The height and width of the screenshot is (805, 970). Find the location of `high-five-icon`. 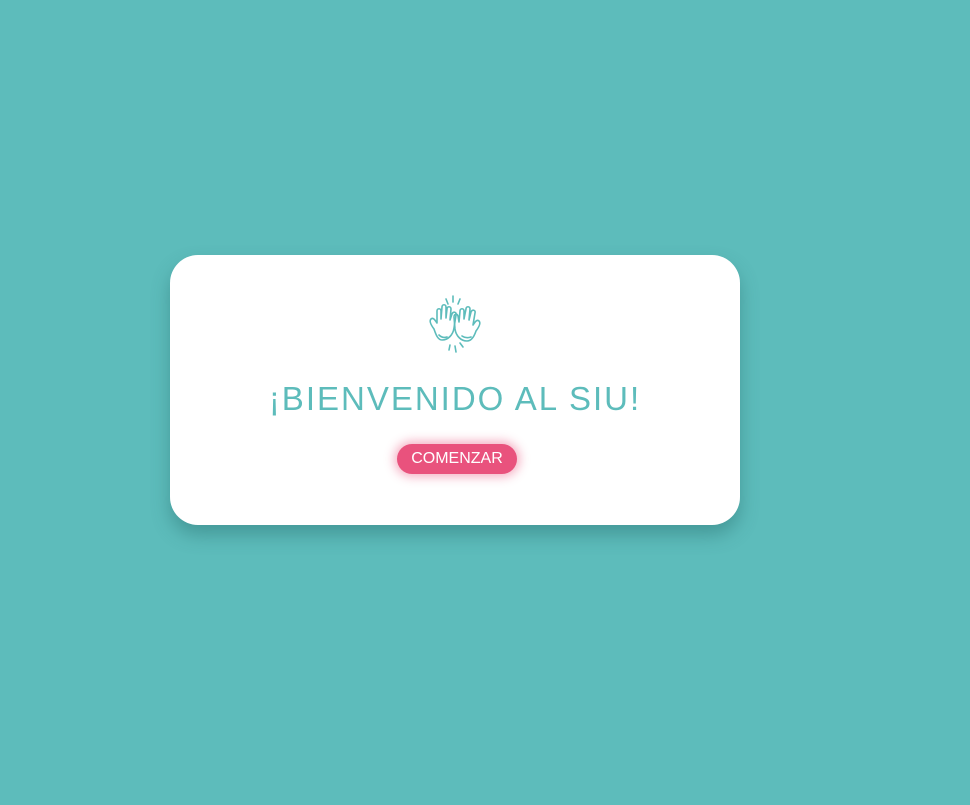

high-five-icon is located at coordinates (455, 325).